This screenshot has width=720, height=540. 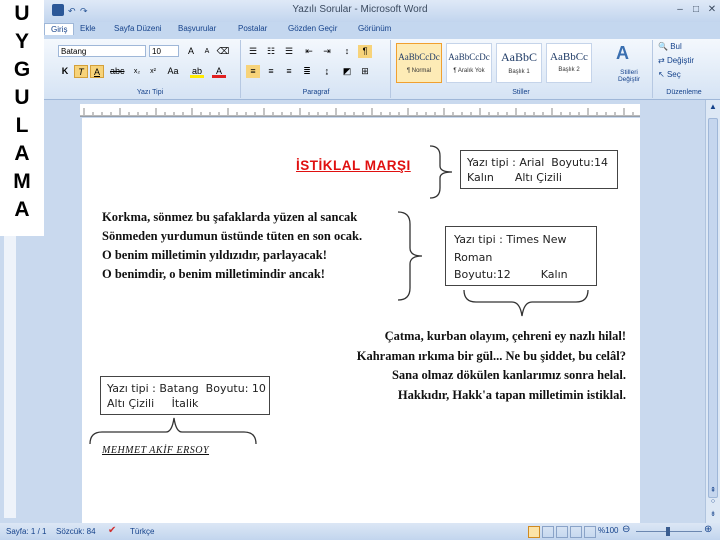 What do you see at coordinates (232, 274) in the screenshot?
I see `stanza-1-line: O benimdir, o benim milletimindir ancak!` at bounding box center [232, 274].